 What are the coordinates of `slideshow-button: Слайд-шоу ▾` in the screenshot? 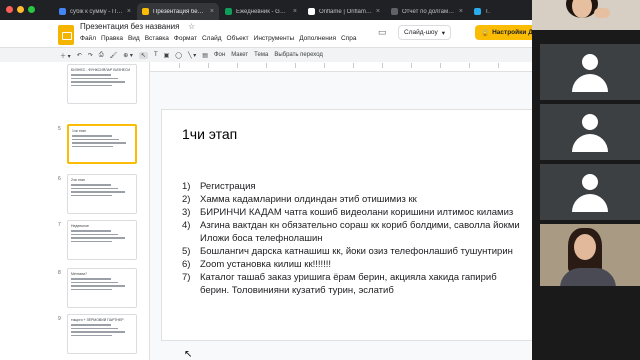 It's located at (424, 32).